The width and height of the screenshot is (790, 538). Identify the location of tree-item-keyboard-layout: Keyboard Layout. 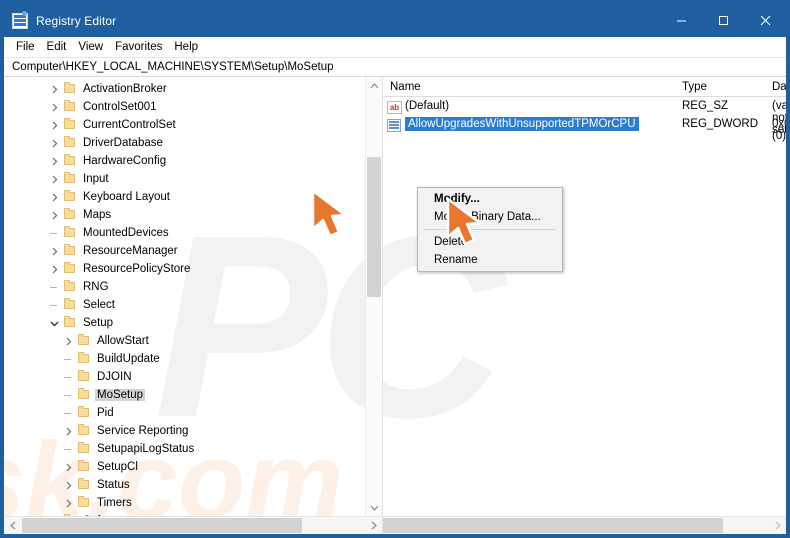
(184, 197).